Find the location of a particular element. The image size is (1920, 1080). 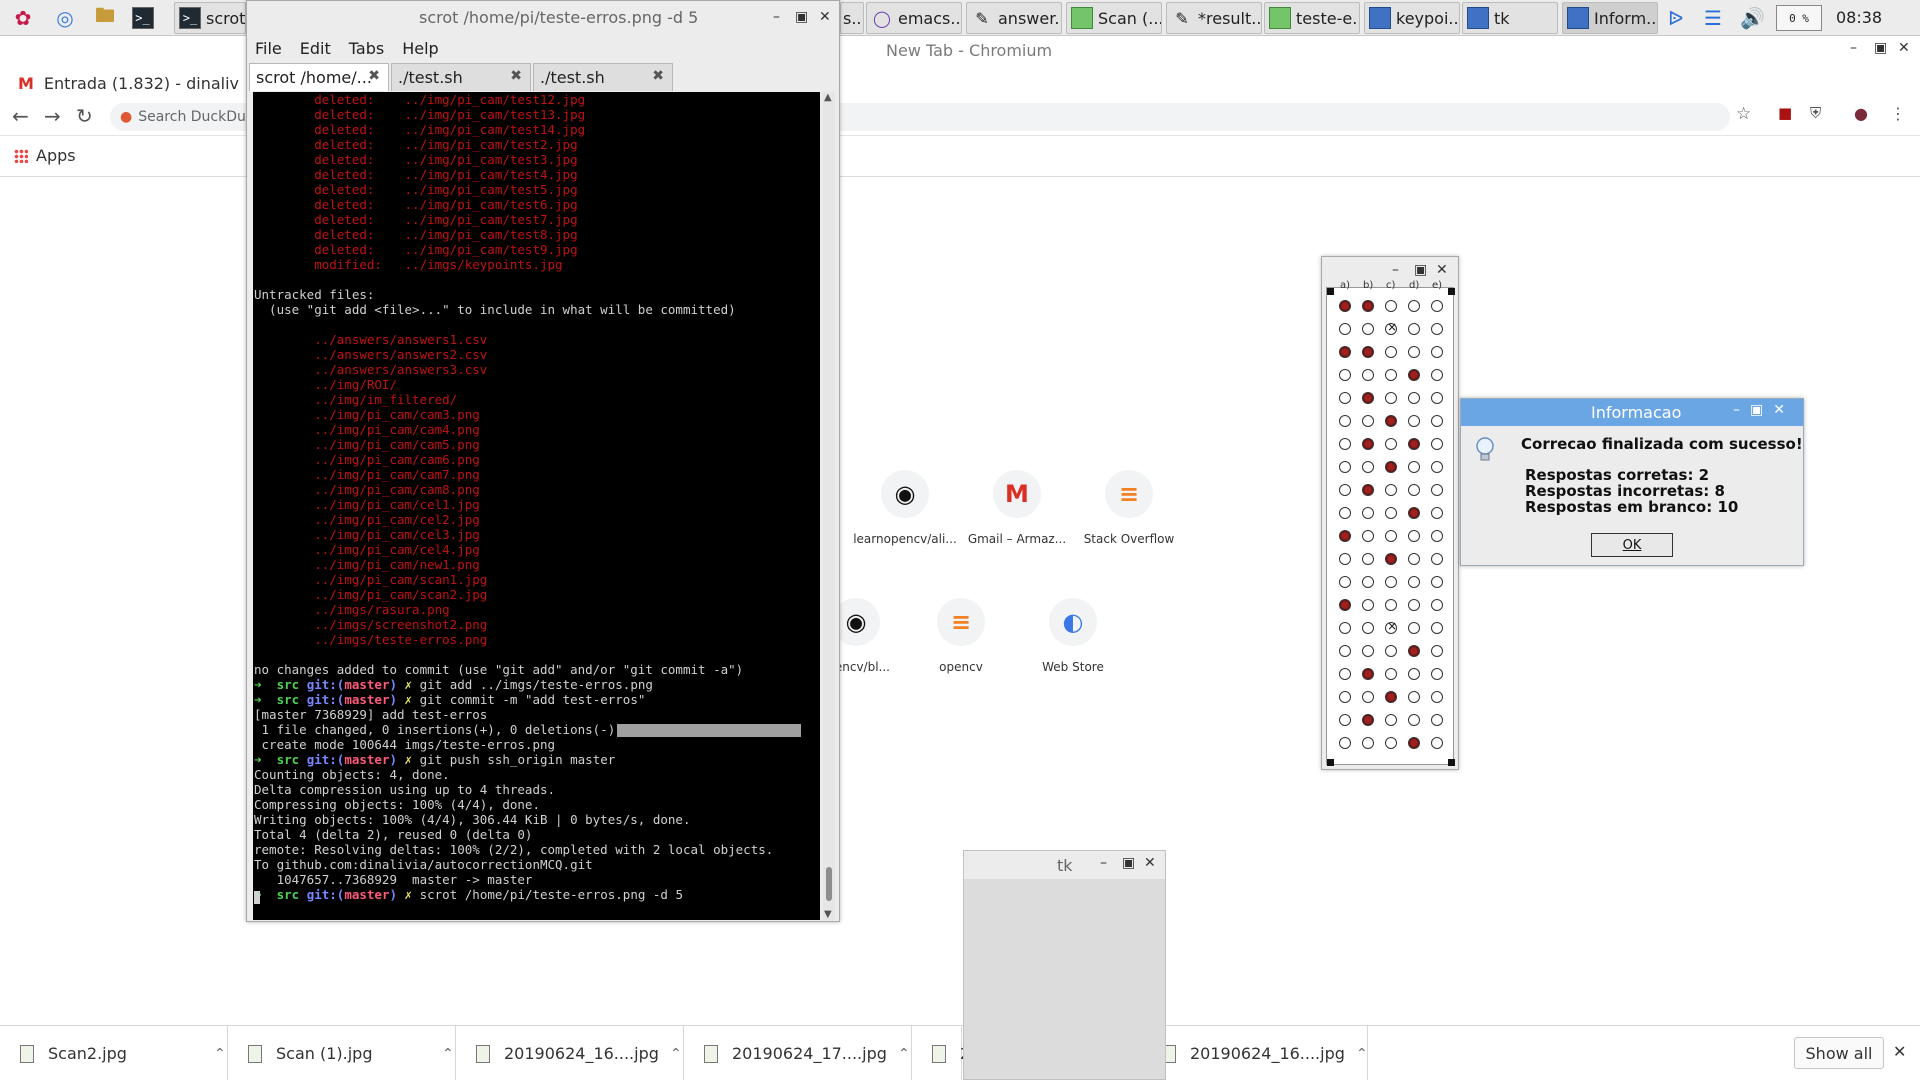

terminal-scrollbar: ▲ ▼ is located at coordinates (829, 506).